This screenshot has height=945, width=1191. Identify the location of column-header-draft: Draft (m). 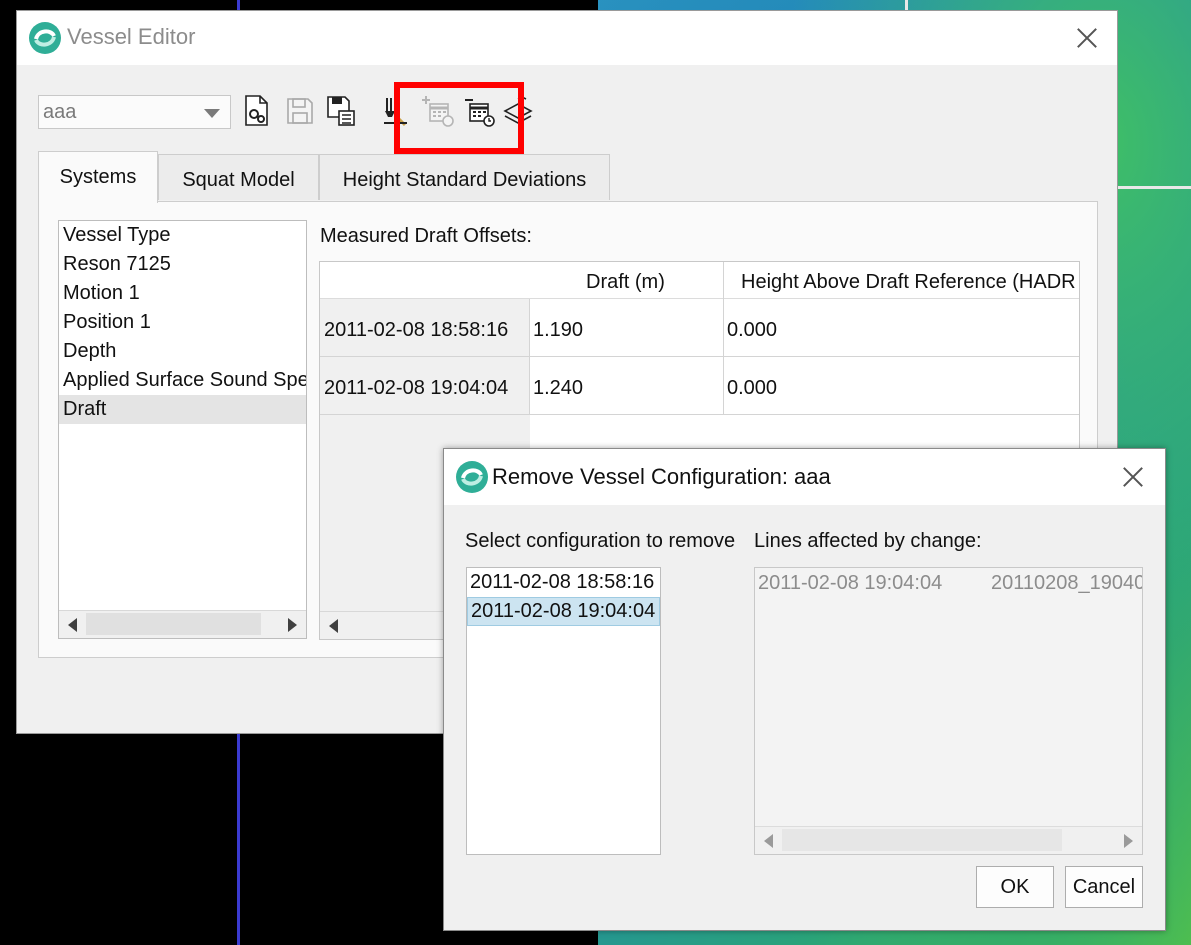
(625, 282).